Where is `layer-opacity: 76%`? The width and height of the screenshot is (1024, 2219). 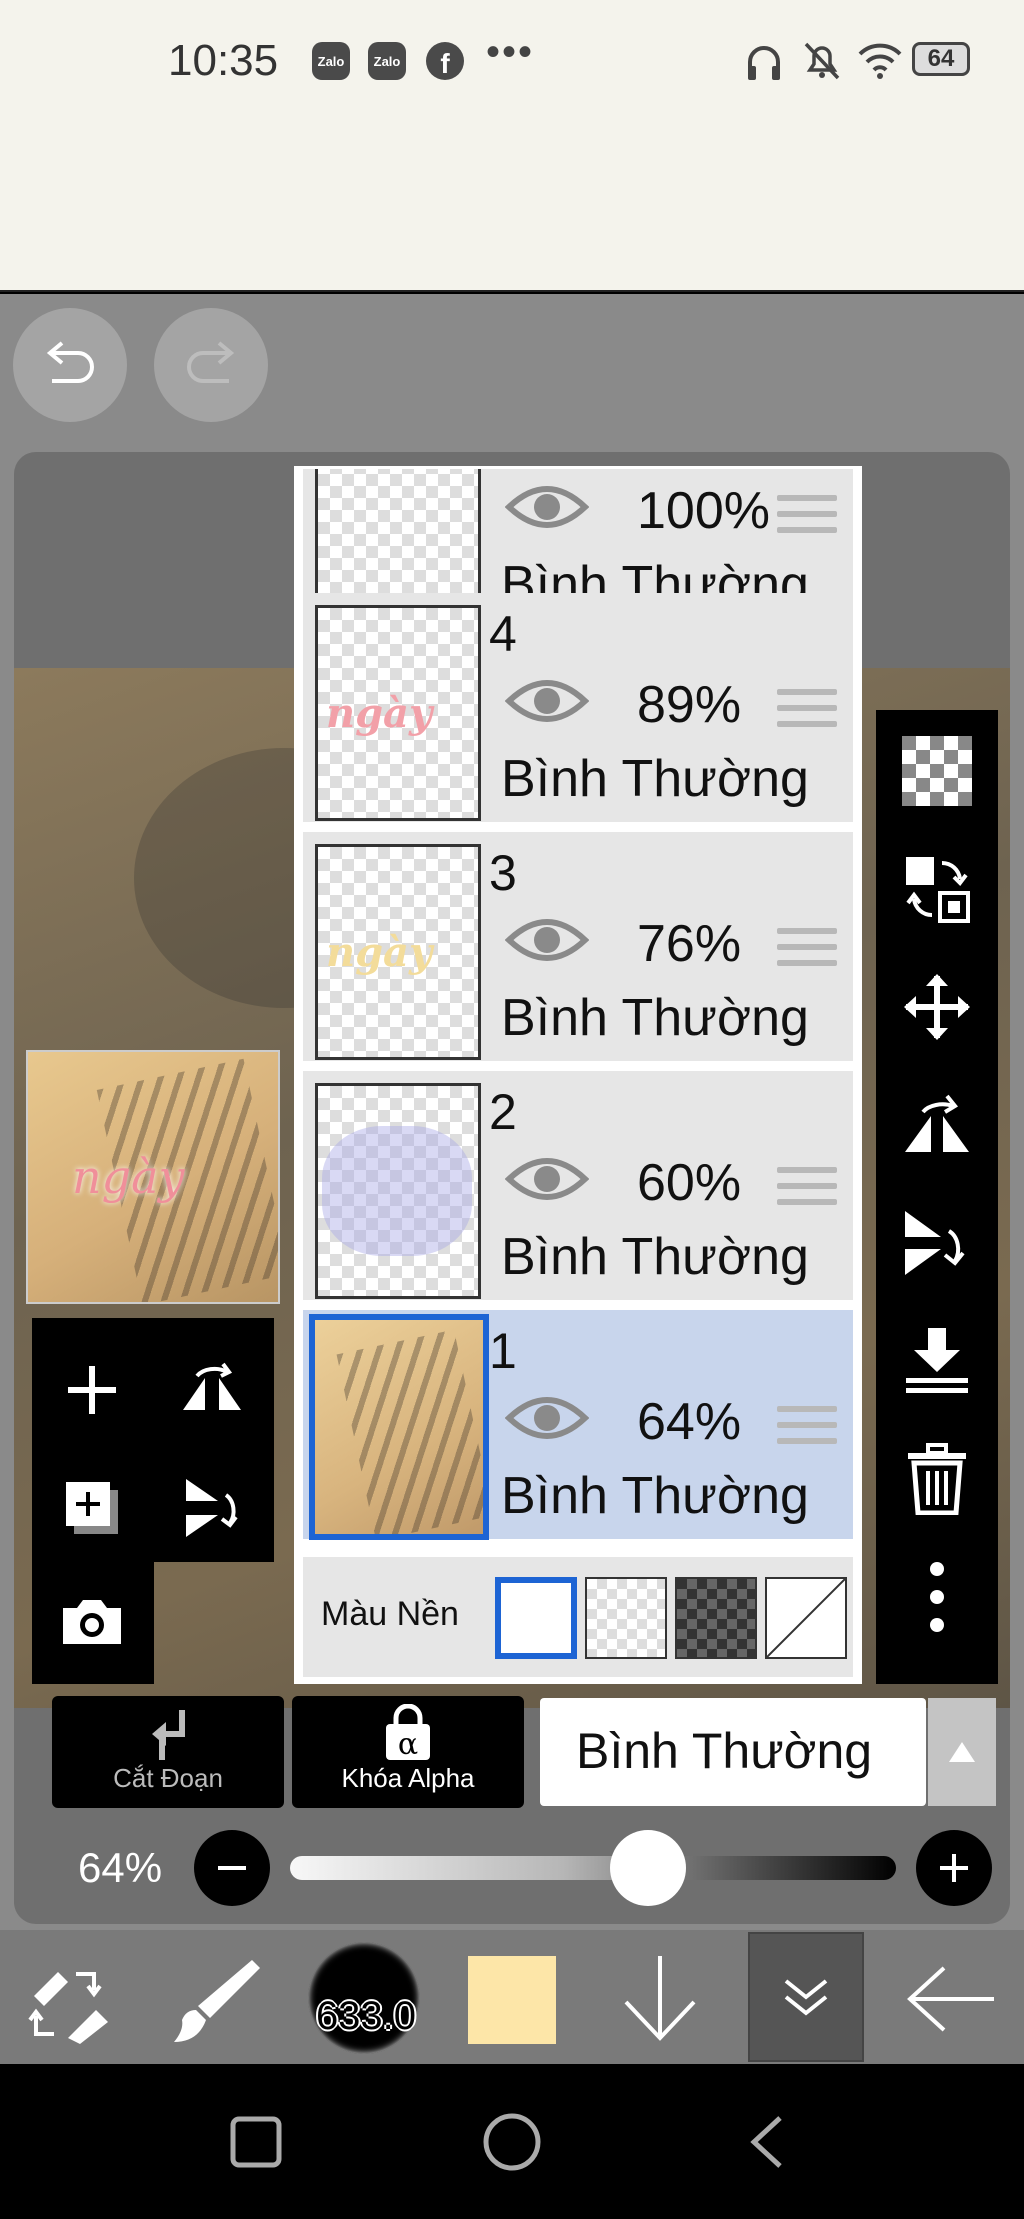
layer-opacity: 76% is located at coordinates (689, 944).